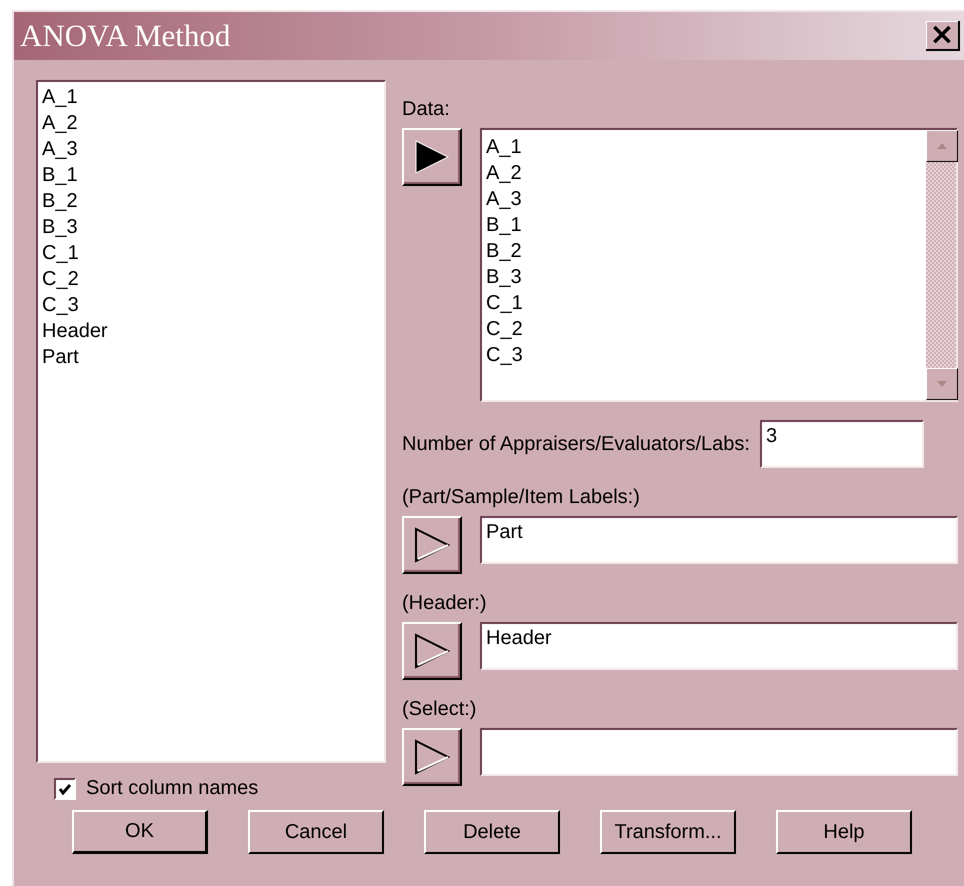  What do you see at coordinates (426, 109) in the screenshot?
I see `field-label: Data:` at bounding box center [426, 109].